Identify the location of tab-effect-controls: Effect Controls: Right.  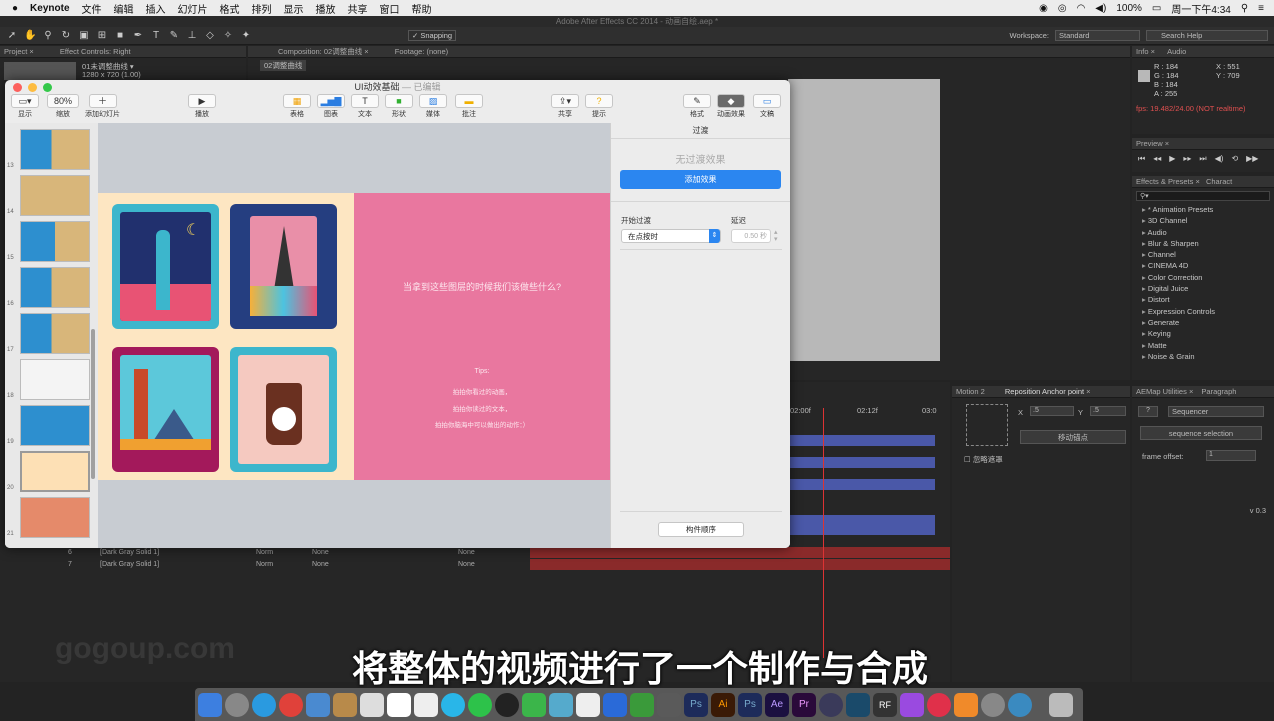
(95, 51).